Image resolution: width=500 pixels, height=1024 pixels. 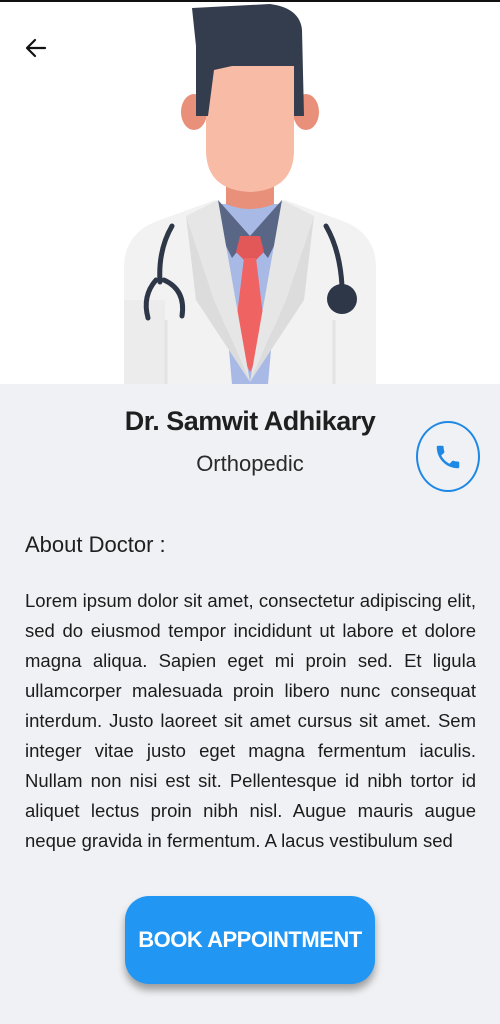 What do you see at coordinates (250, 1) in the screenshot?
I see `status-bar-edge` at bounding box center [250, 1].